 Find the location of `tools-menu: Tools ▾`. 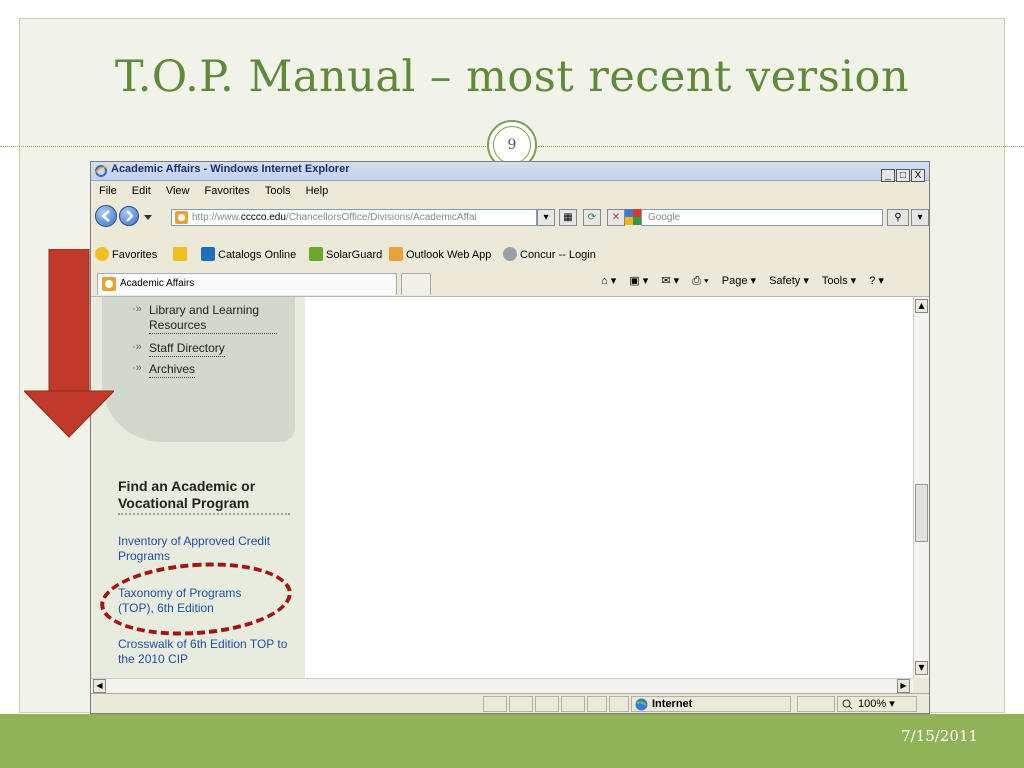

tools-menu: Tools ▾ is located at coordinates (839, 281).